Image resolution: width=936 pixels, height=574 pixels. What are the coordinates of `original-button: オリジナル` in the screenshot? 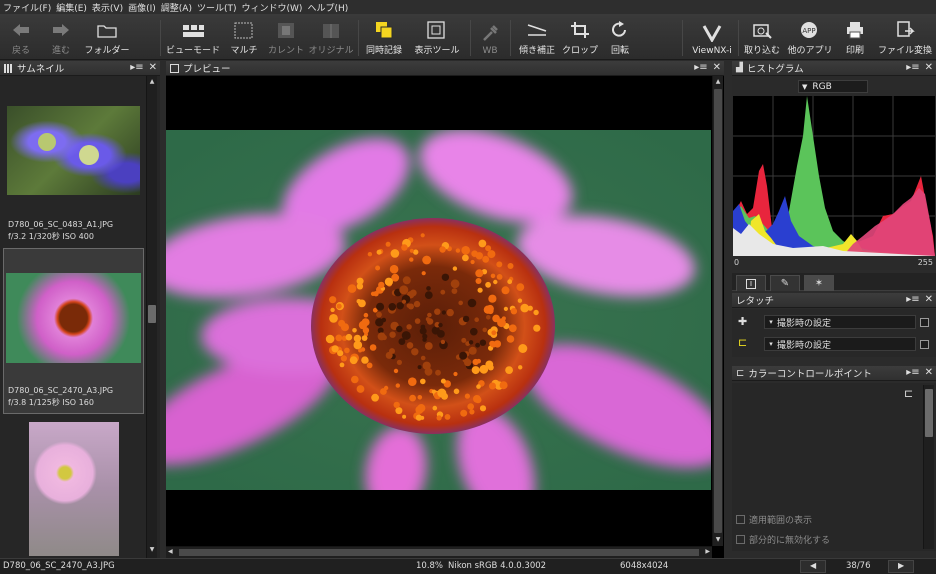 It's located at (331, 37).